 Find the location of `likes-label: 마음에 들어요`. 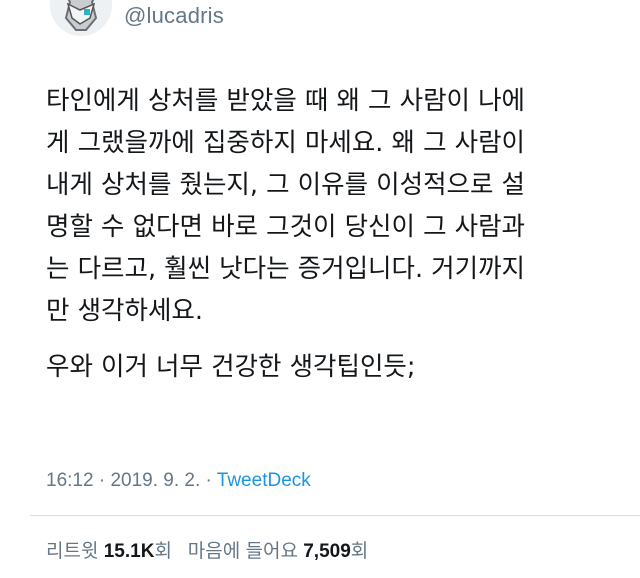

likes-label: 마음에 들어요 is located at coordinates (242, 551).